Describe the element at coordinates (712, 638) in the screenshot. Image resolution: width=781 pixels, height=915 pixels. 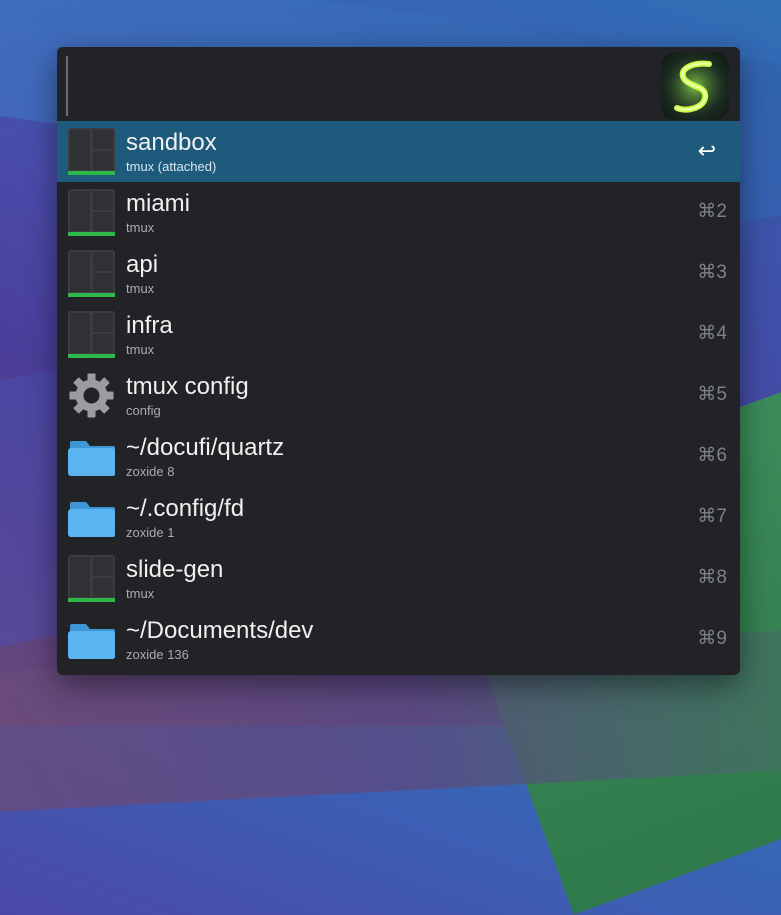
I see `shortcut-hint: ⌘9` at that location.